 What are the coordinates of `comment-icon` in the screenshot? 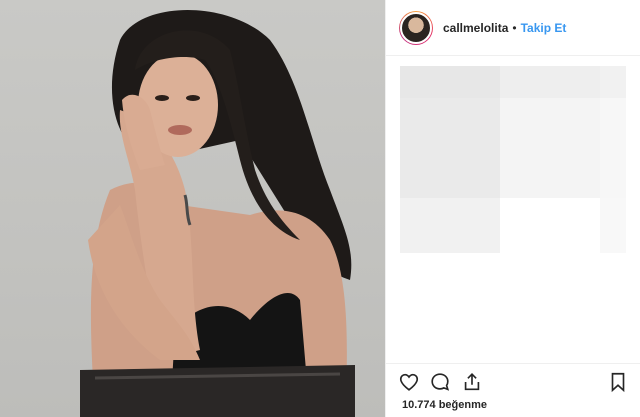 It's located at (440, 384).